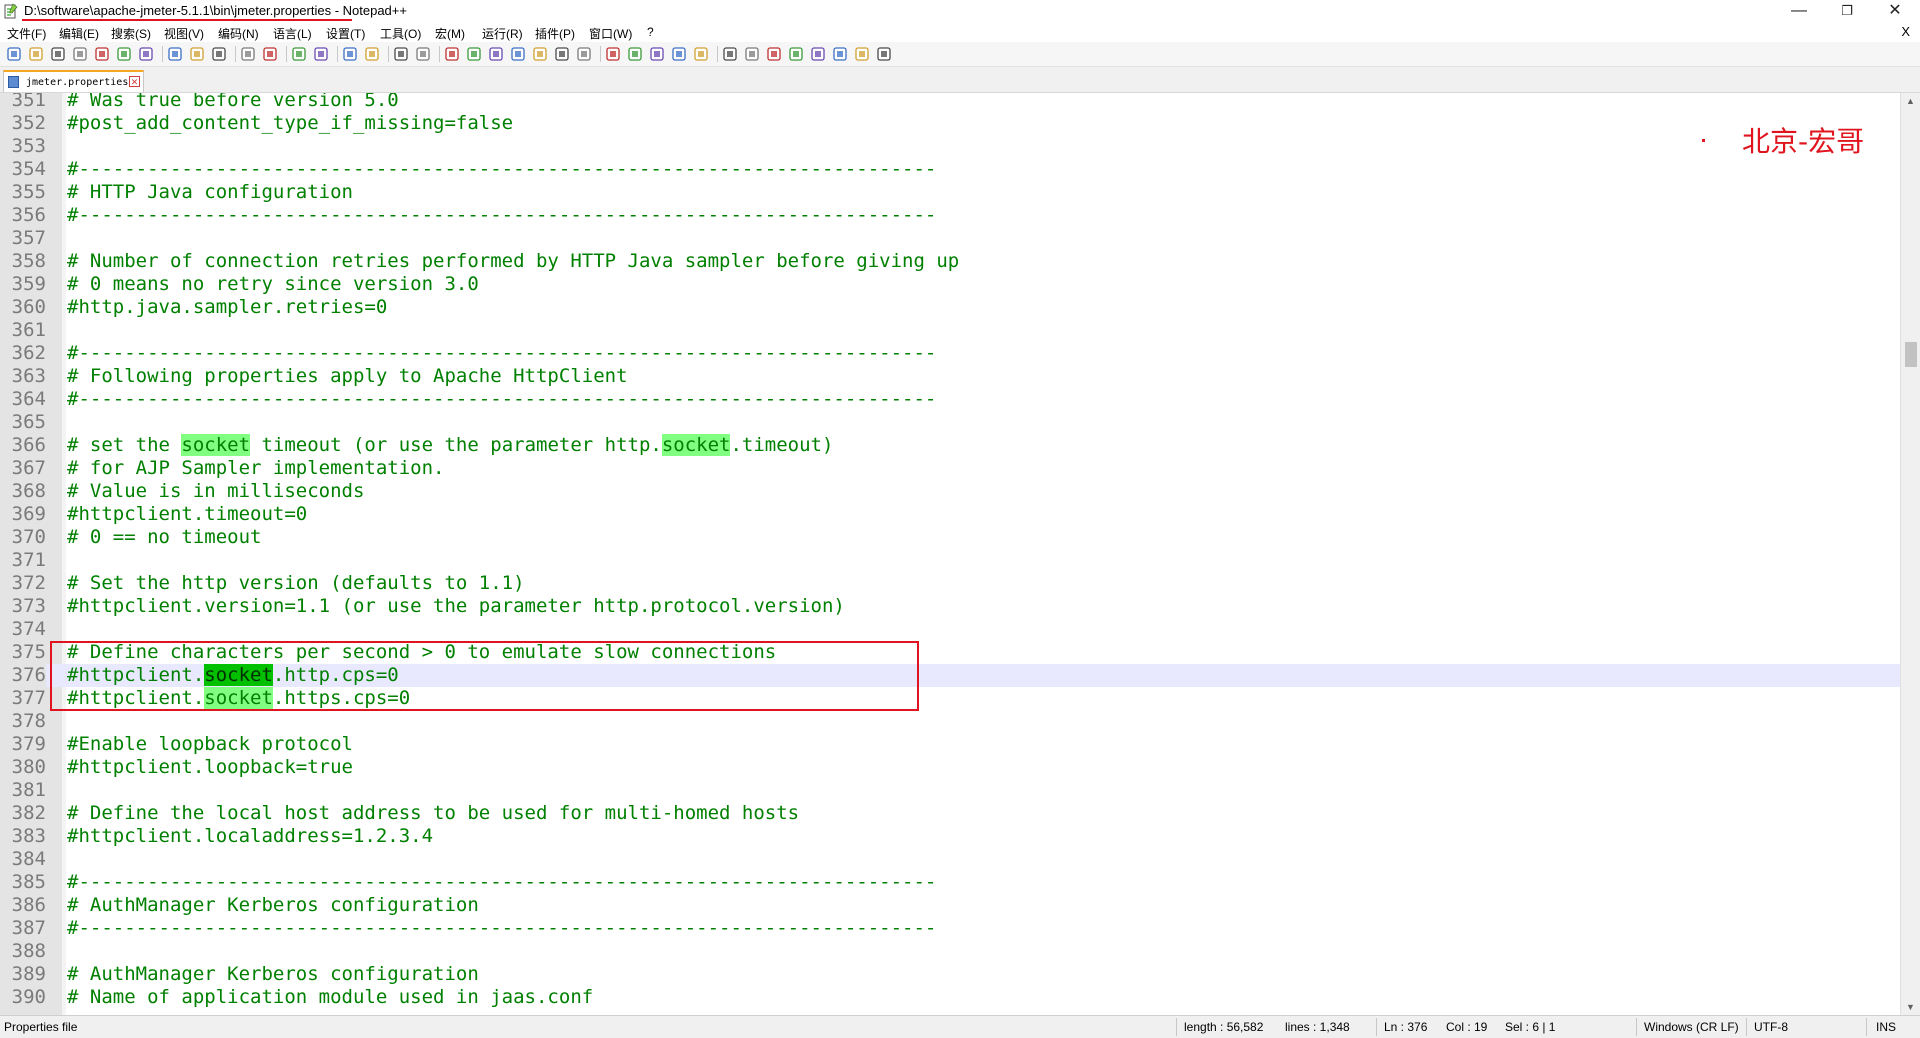 The height and width of the screenshot is (1038, 1920). What do you see at coordinates (350, 54) in the screenshot?
I see `zoom-in-icon` at bounding box center [350, 54].